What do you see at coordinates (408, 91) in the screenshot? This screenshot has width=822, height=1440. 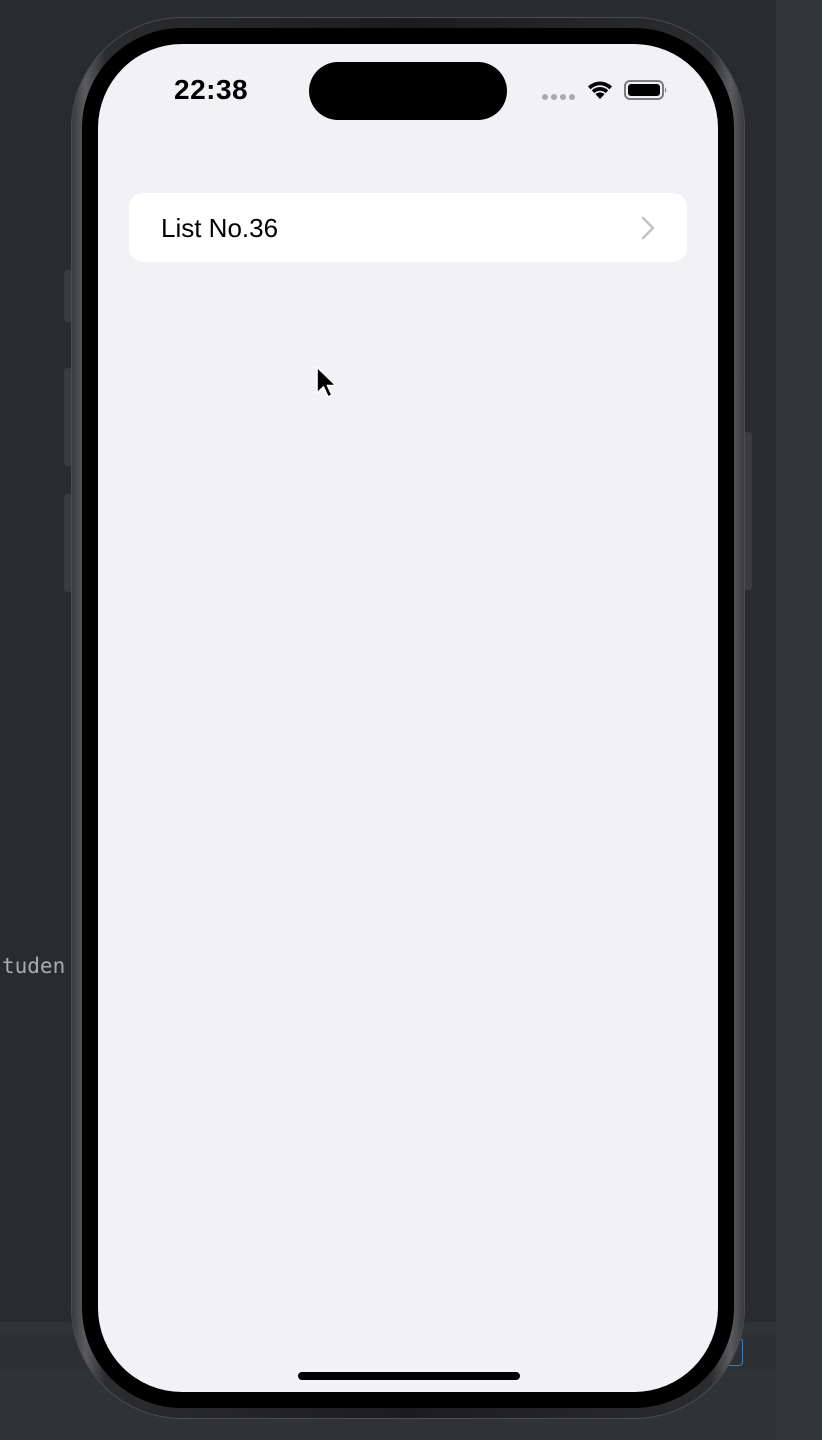 I see `dynamic-island` at bounding box center [408, 91].